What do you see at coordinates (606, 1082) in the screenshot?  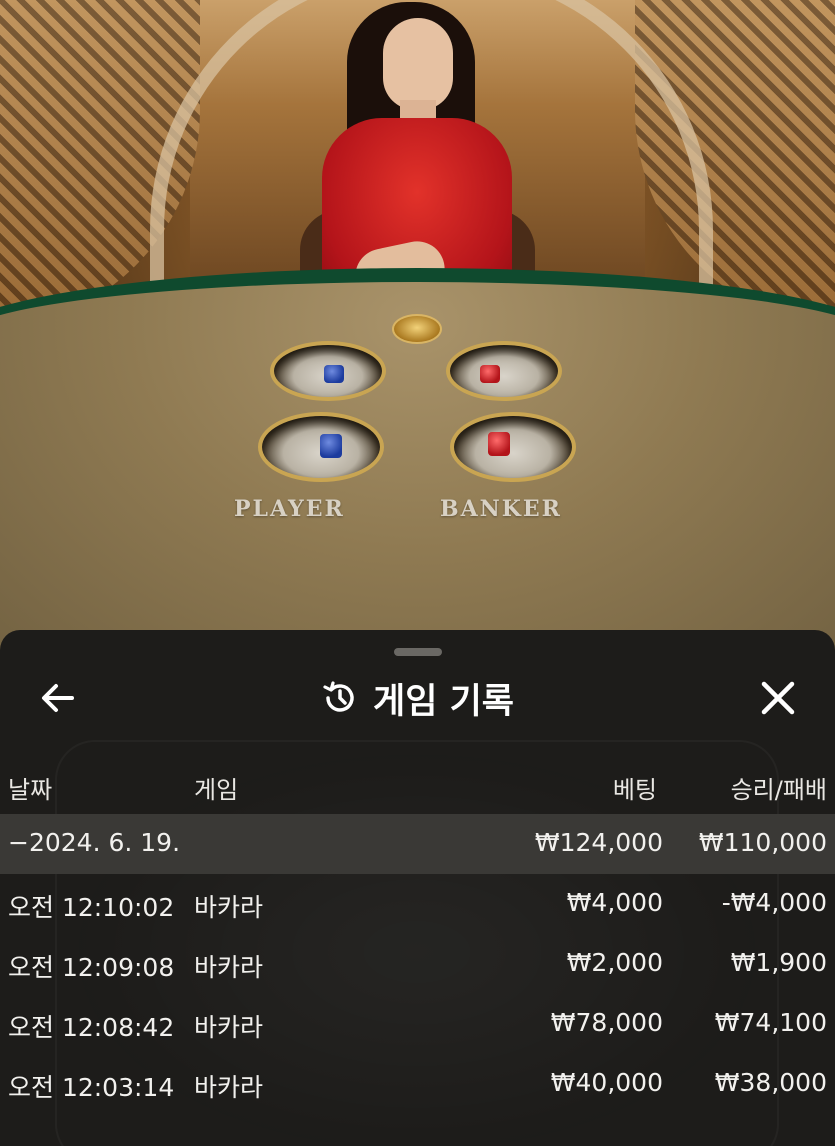 I see `row-bet: ₩40,000` at bounding box center [606, 1082].